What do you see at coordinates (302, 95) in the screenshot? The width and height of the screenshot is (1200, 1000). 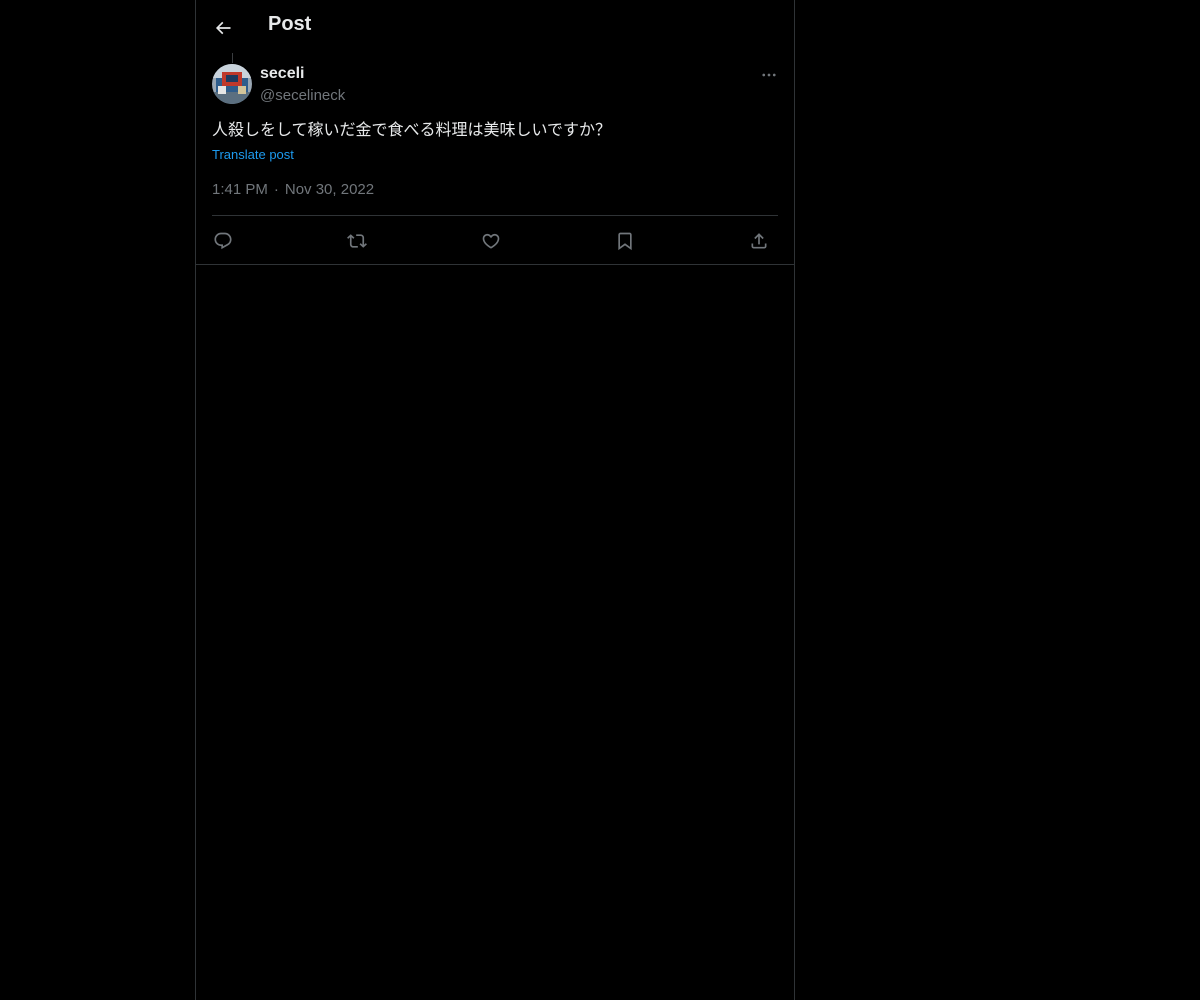 I see `author-handle: @secelineck` at bounding box center [302, 95].